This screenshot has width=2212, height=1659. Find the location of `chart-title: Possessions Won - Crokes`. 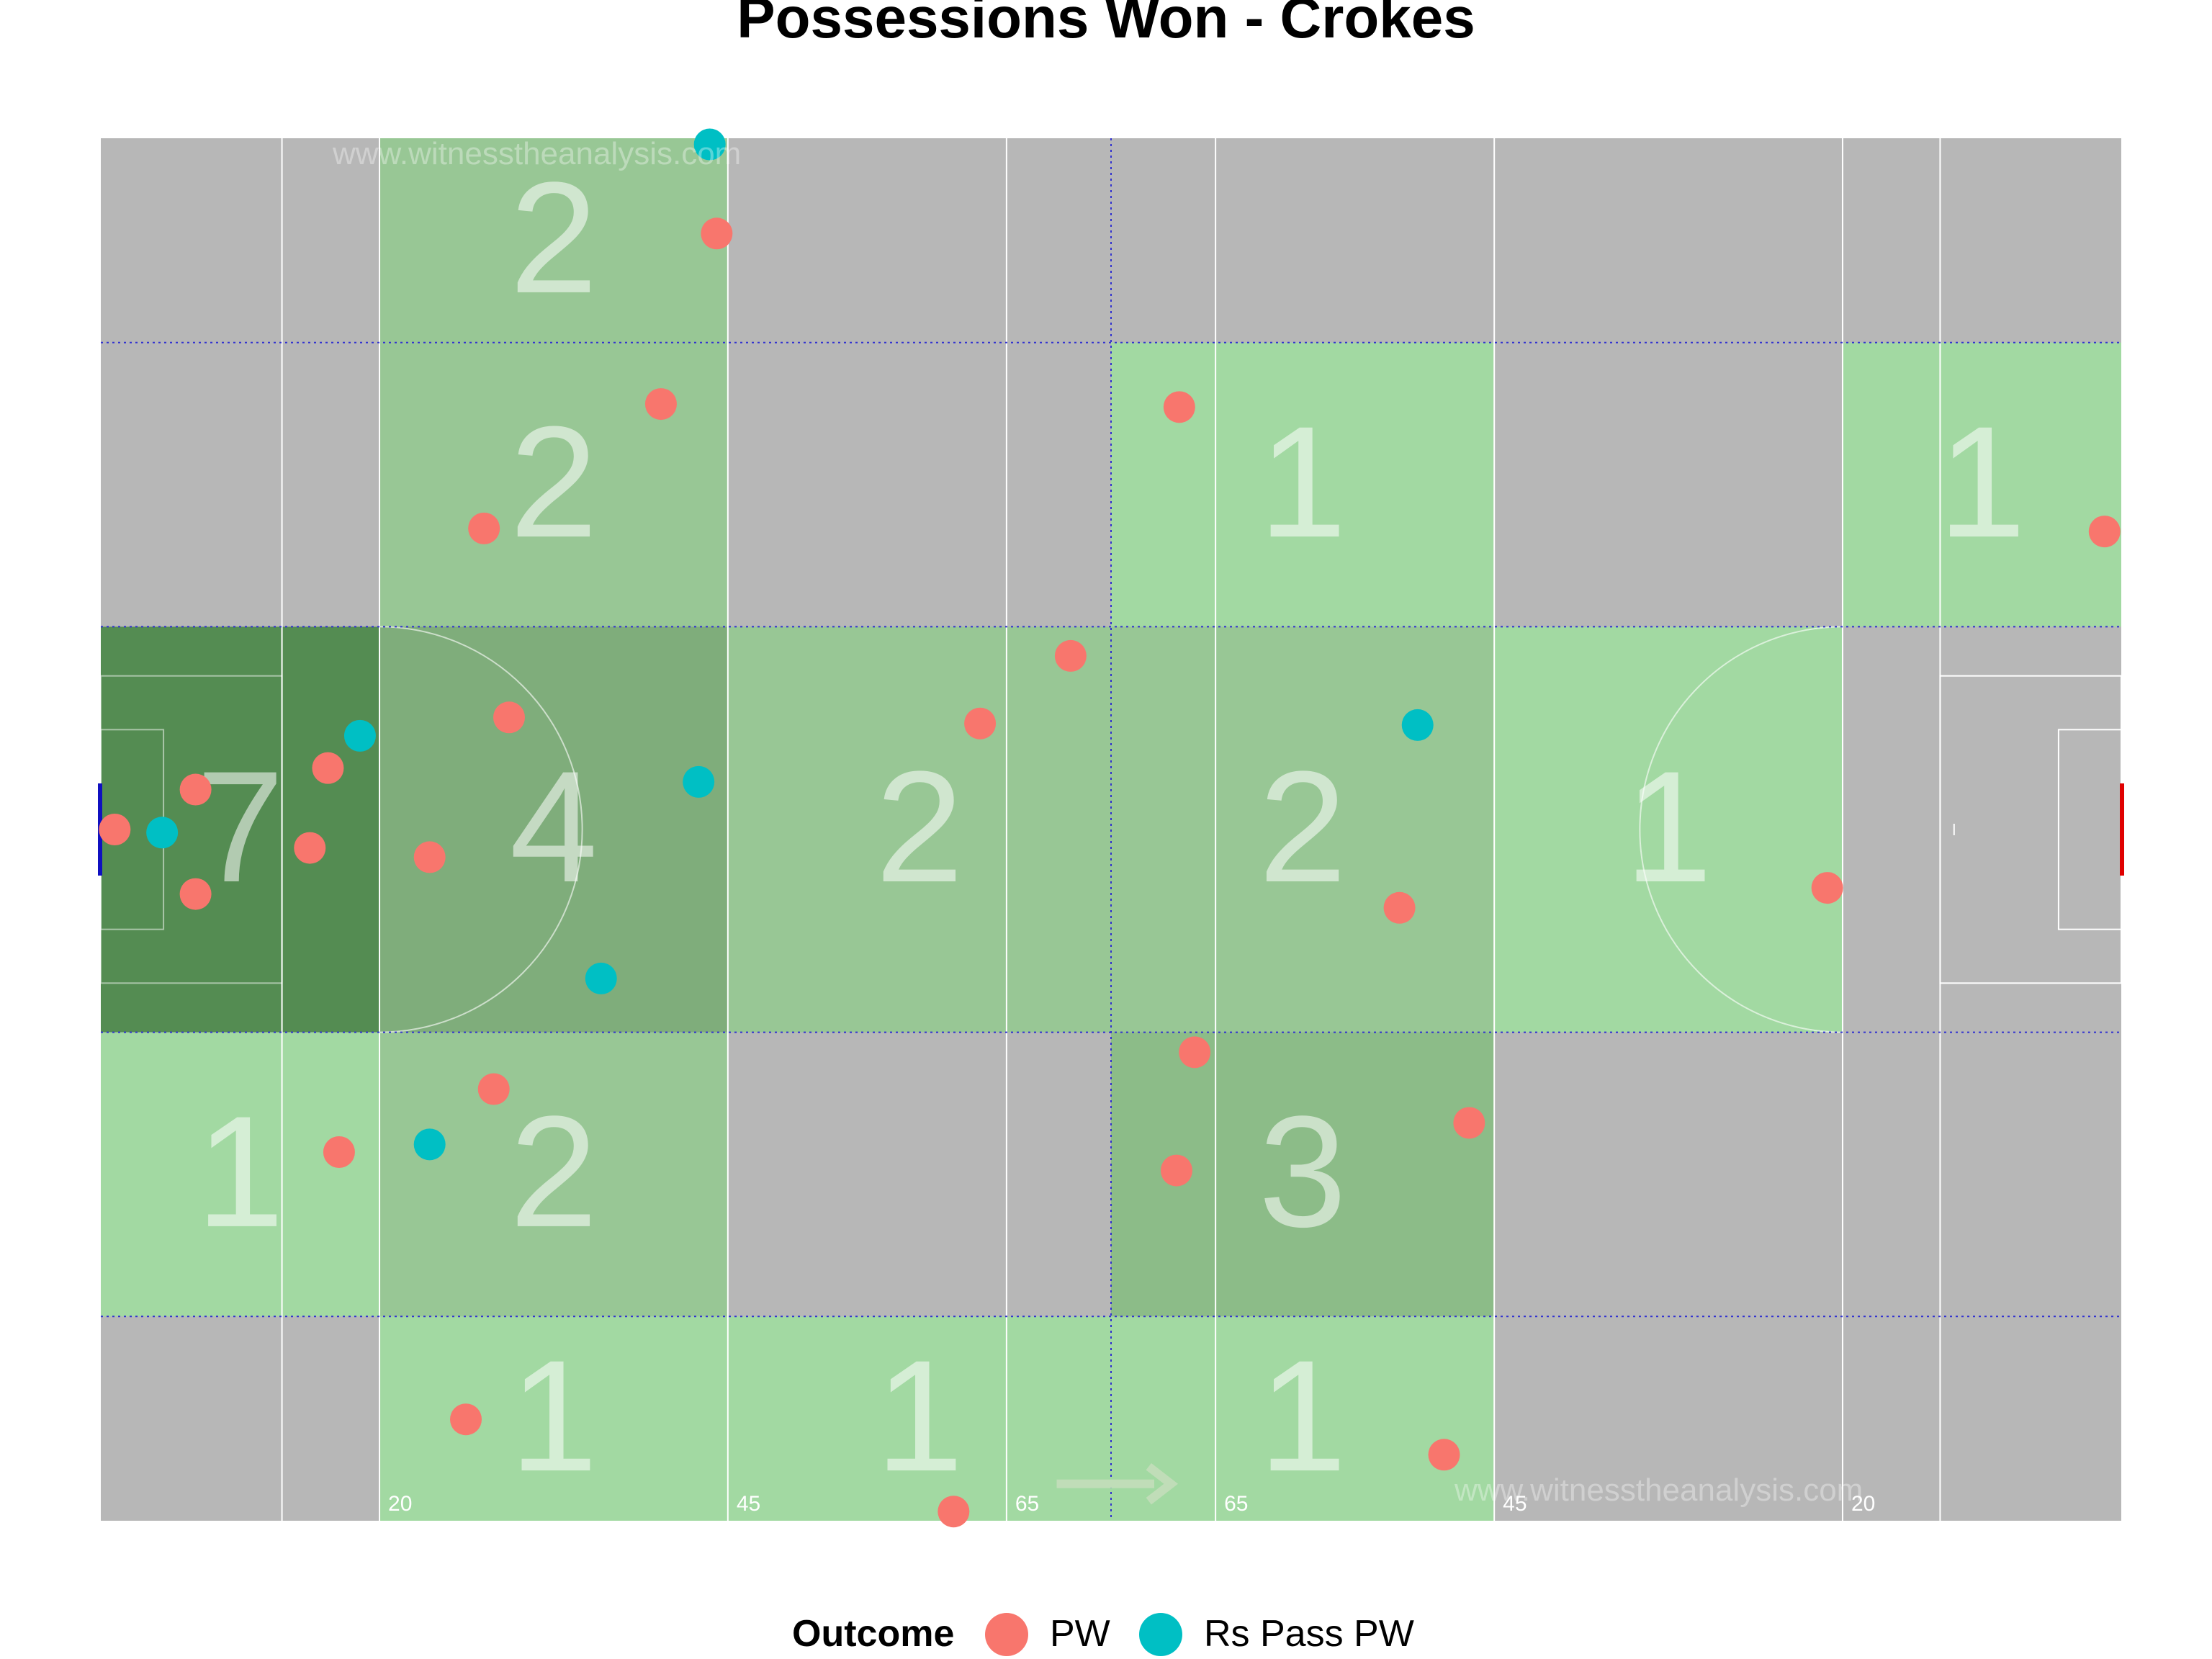

chart-title: Possessions Won - Crokes is located at coordinates (1106, 25).